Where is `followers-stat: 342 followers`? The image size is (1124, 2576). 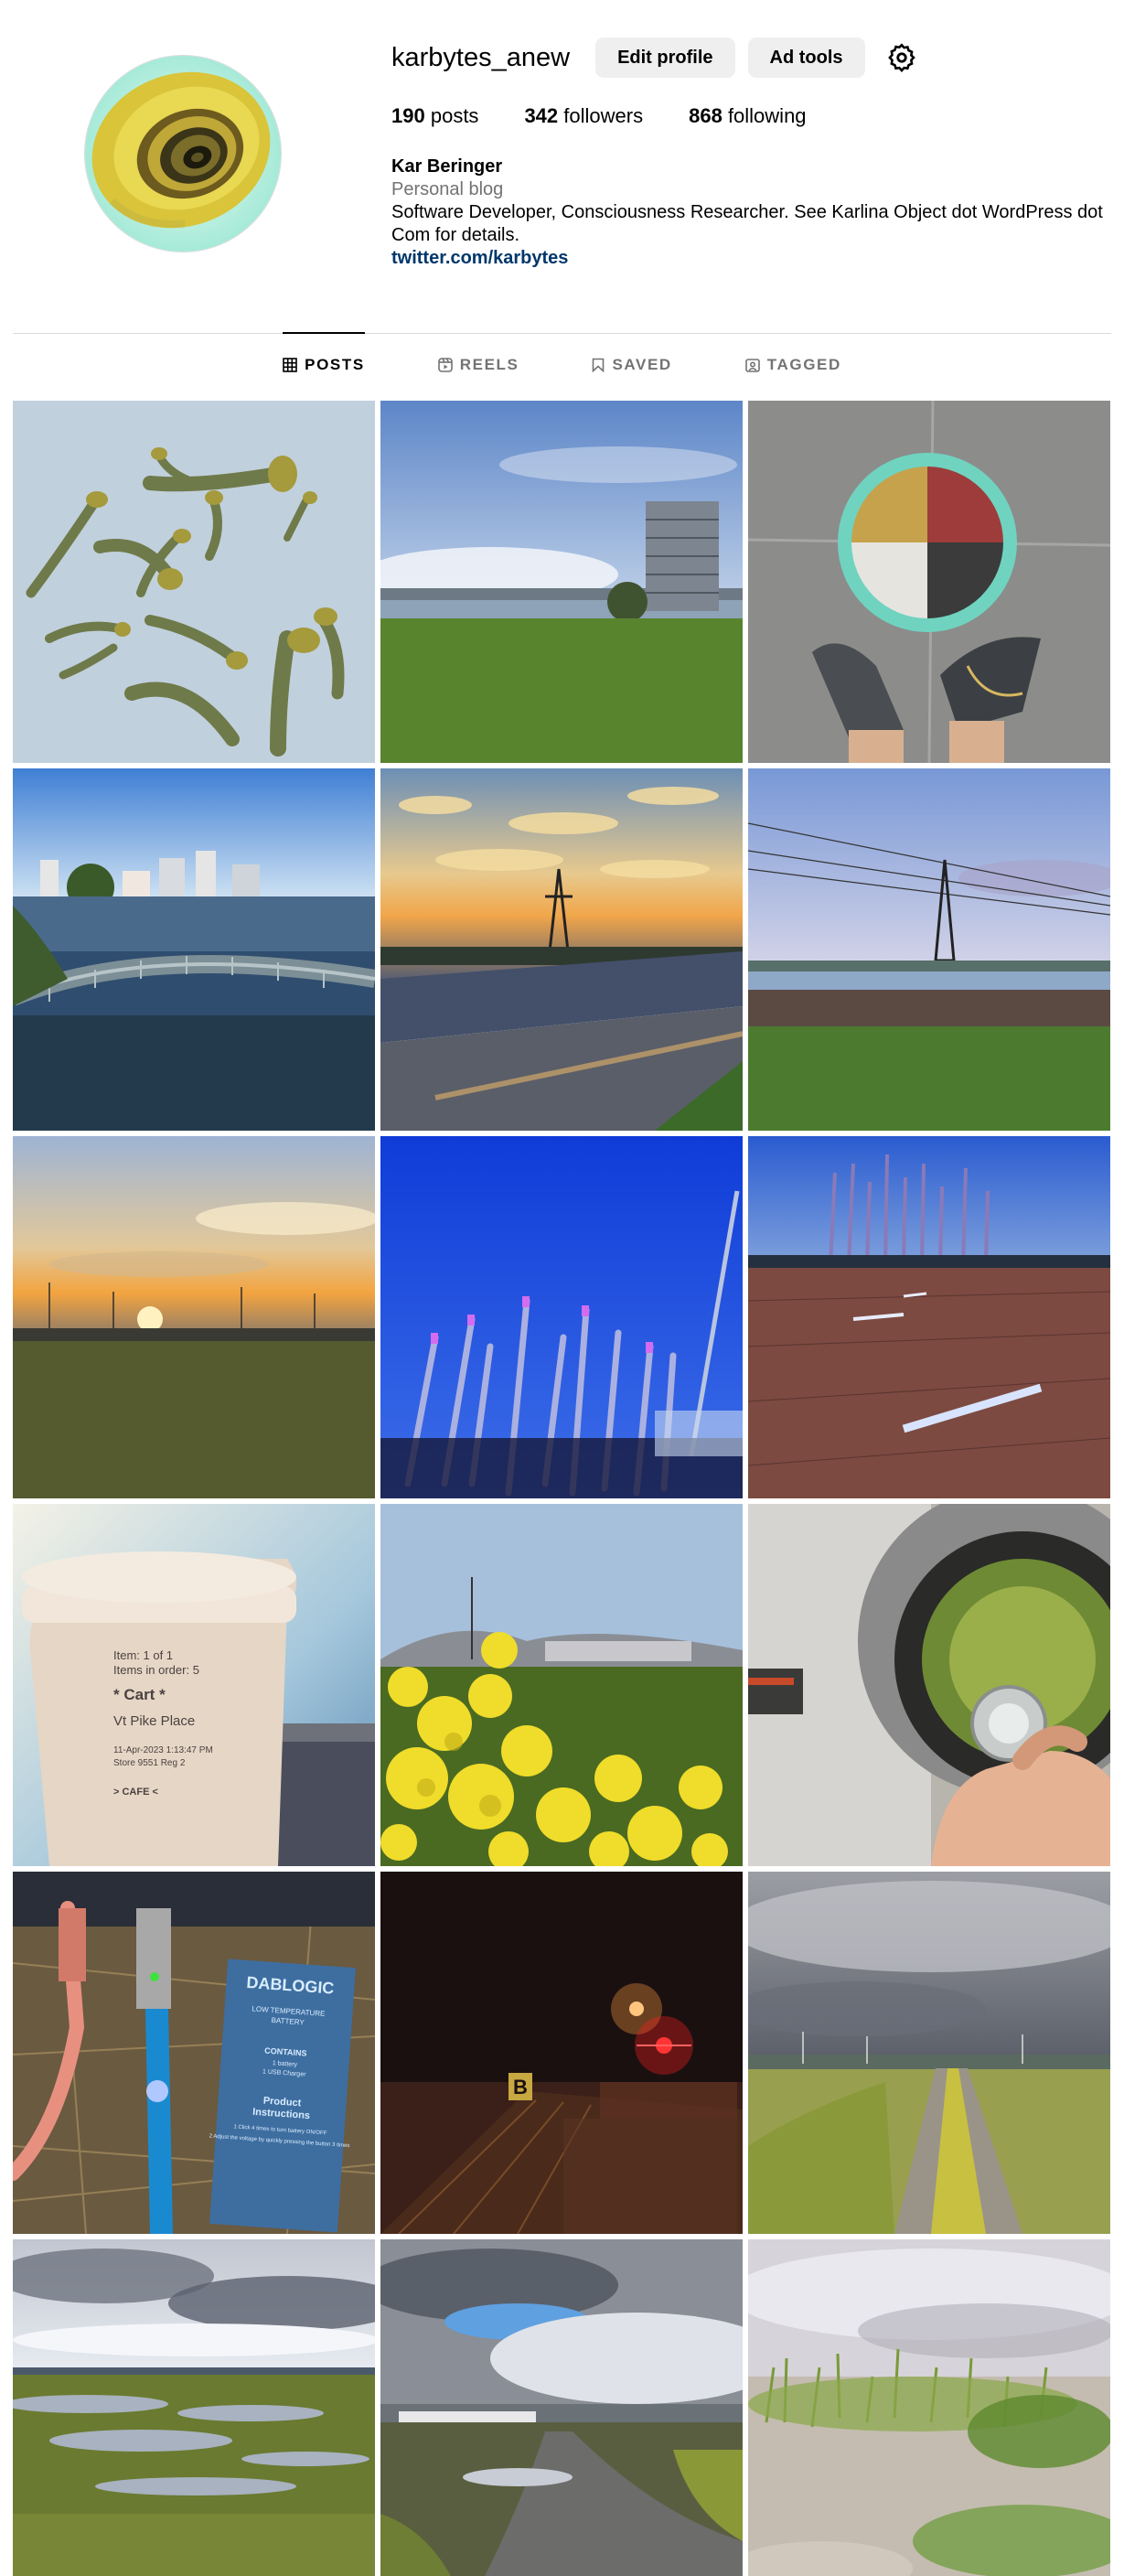
followers-stat: 342 followers is located at coordinates (583, 116).